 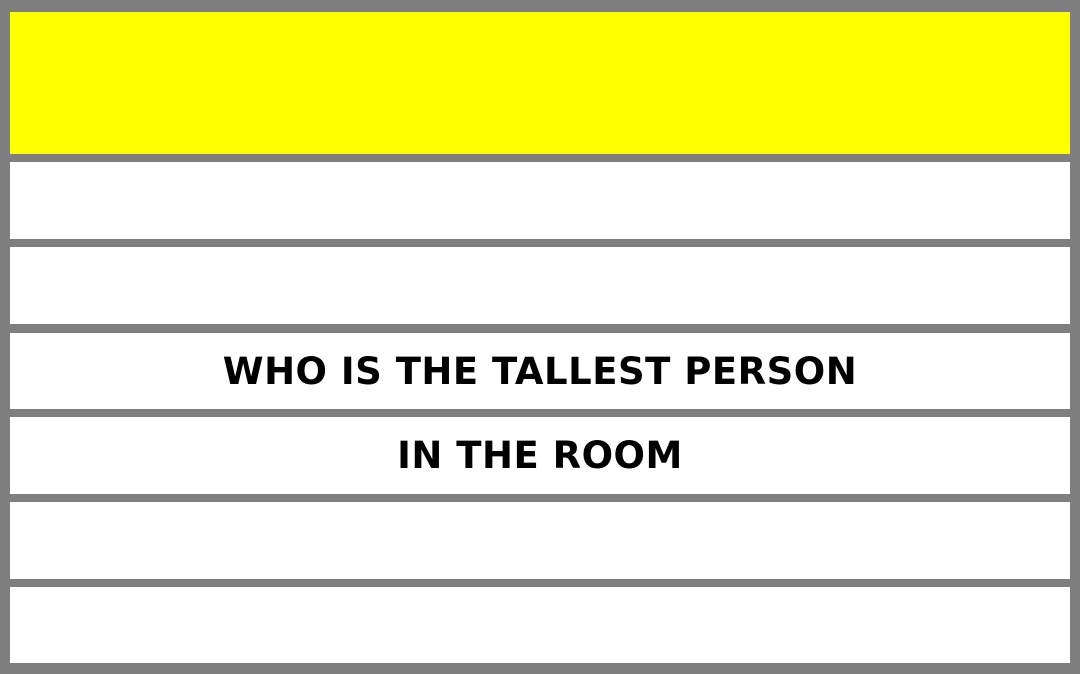 What do you see at coordinates (540, 455) in the screenshot?
I see `card-line-4: IN THE ROOM` at bounding box center [540, 455].